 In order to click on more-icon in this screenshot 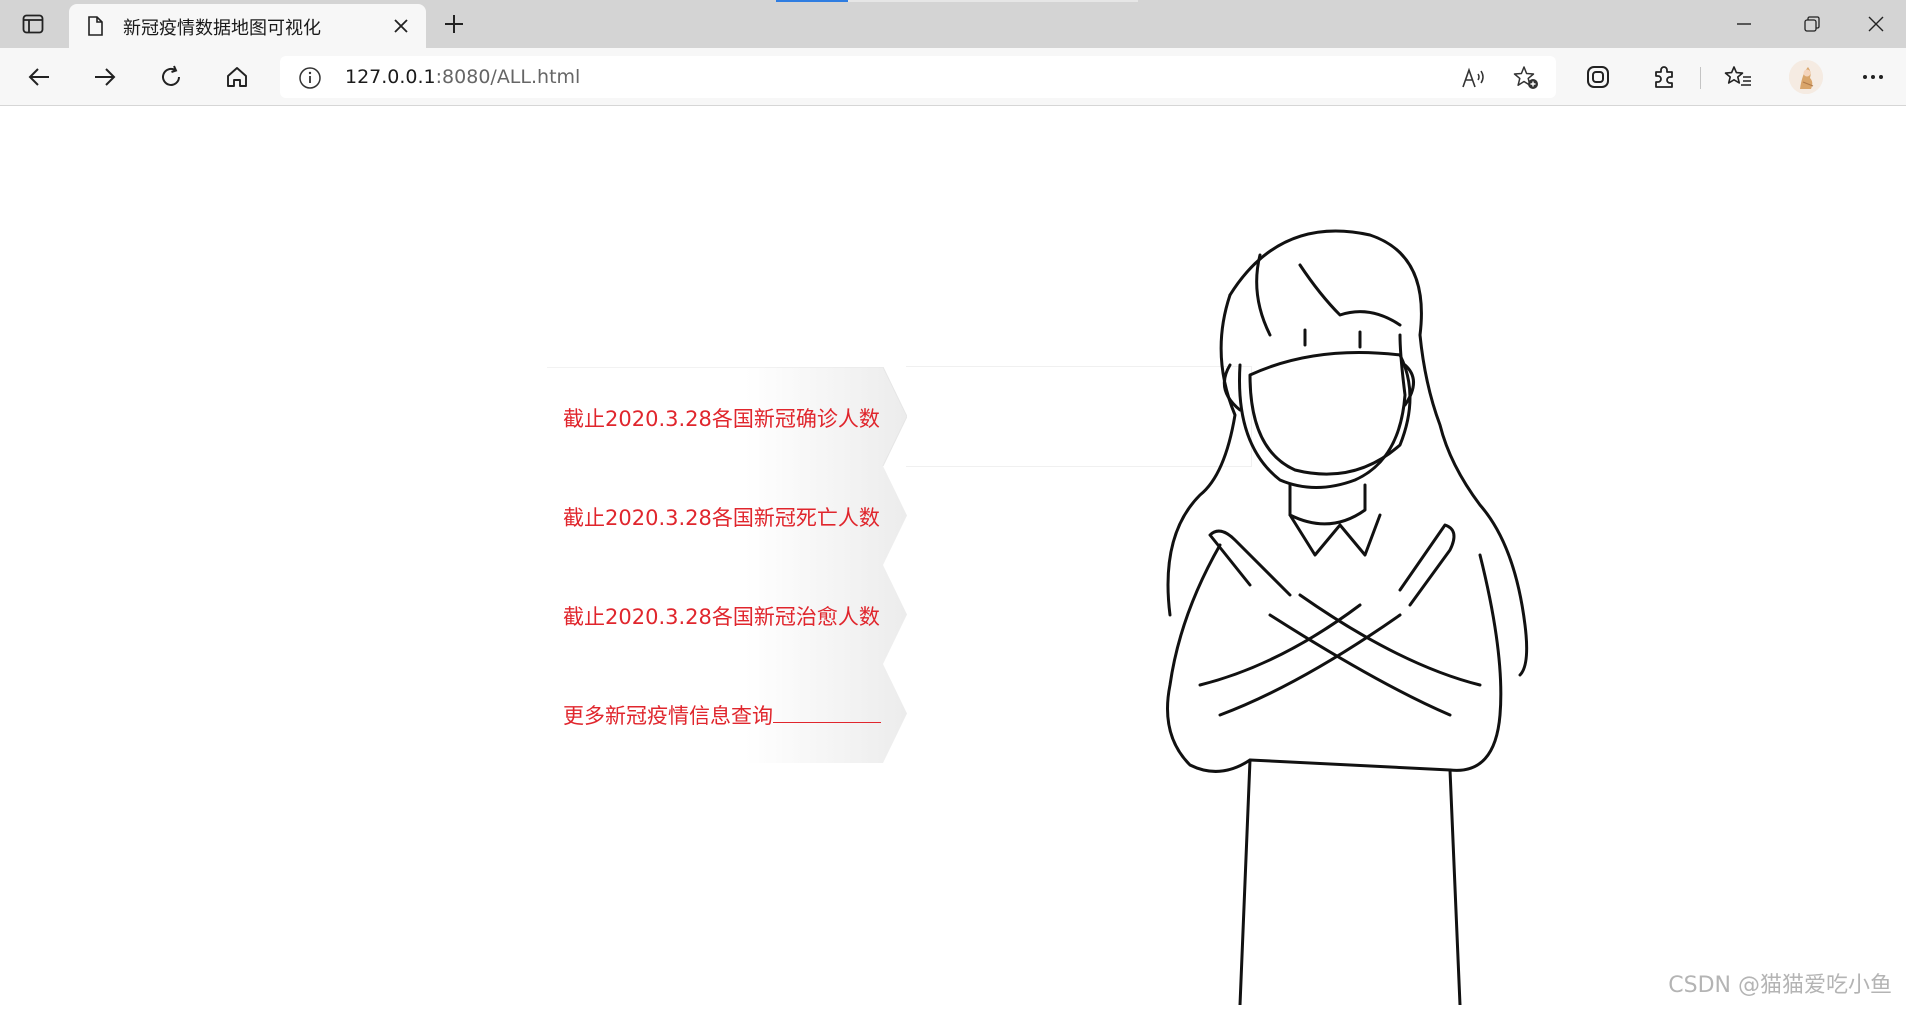, I will do `click(1873, 77)`.